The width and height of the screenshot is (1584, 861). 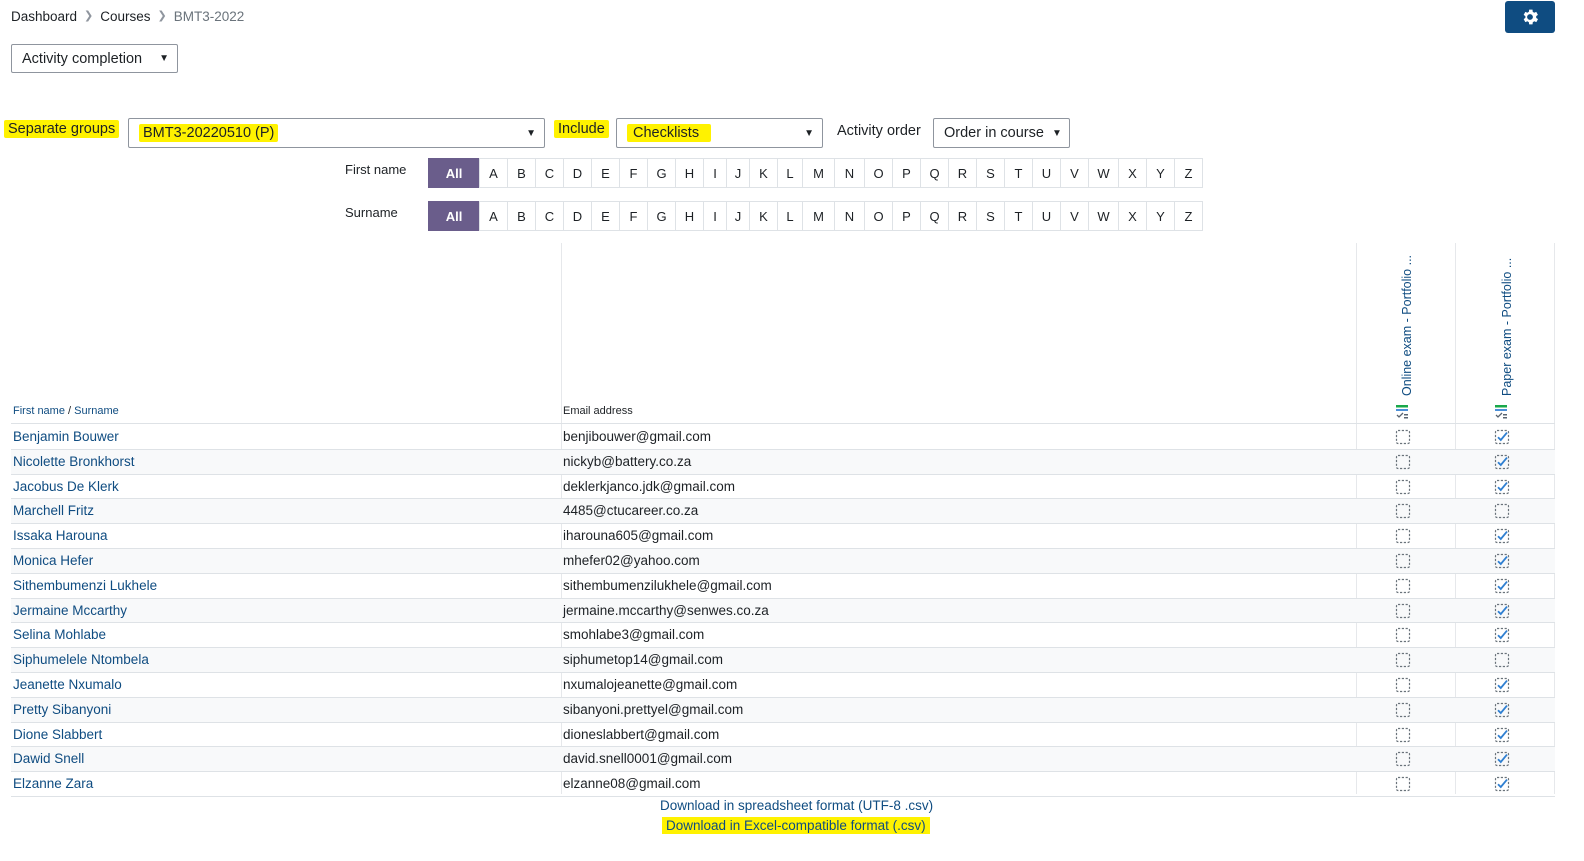 What do you see at coordinates (962, 216) in the screenshot?
I see `surname-initial-r: R` at bounding box center [962, 216].